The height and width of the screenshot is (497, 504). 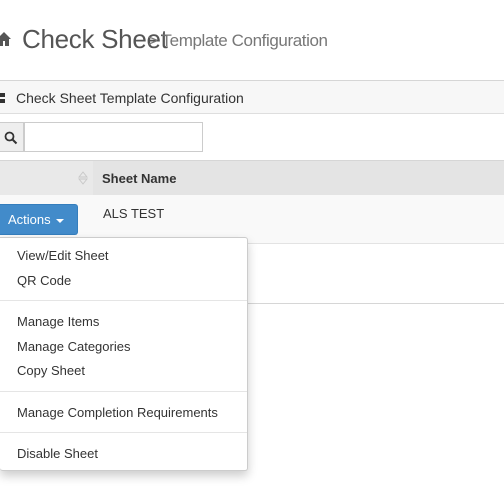 I want to click on menu-item-view-edit-sheet: View/Edit Sheet, so click(x=63, y=255).